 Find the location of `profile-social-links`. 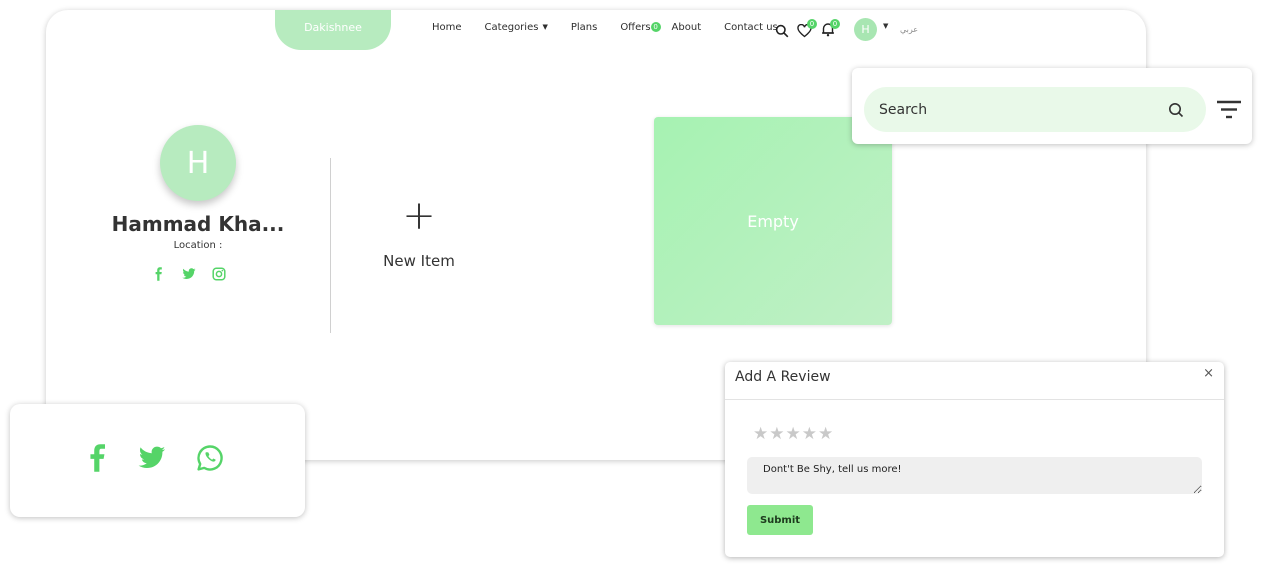

profile-social-links is located at coordinates (189, 275).